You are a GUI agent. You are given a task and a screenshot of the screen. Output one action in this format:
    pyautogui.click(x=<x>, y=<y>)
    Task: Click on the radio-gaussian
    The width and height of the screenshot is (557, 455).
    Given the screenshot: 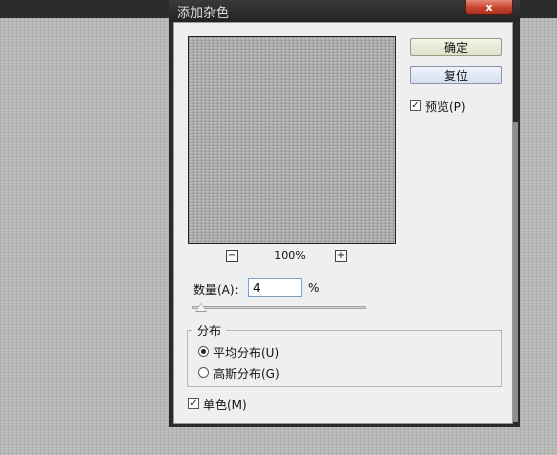 What is the action you would take?
    pyautogui.click(x=203, y=372)
    